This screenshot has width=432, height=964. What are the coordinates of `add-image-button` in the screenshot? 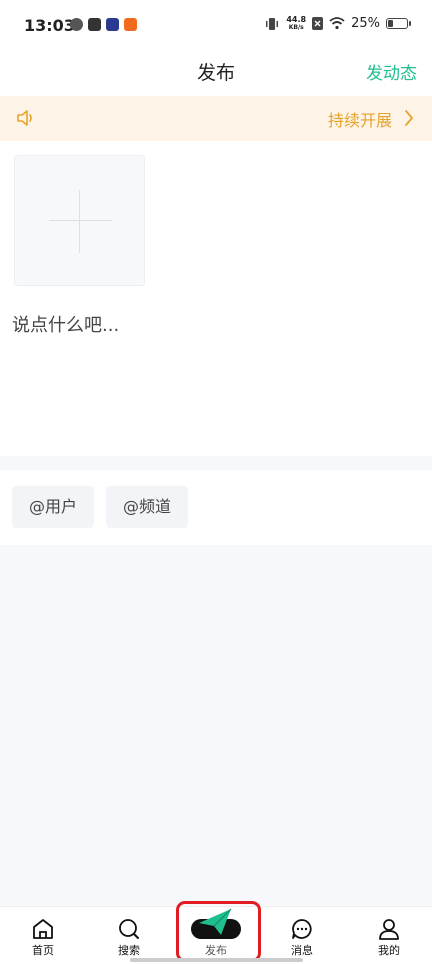 It's located at (79, 220).